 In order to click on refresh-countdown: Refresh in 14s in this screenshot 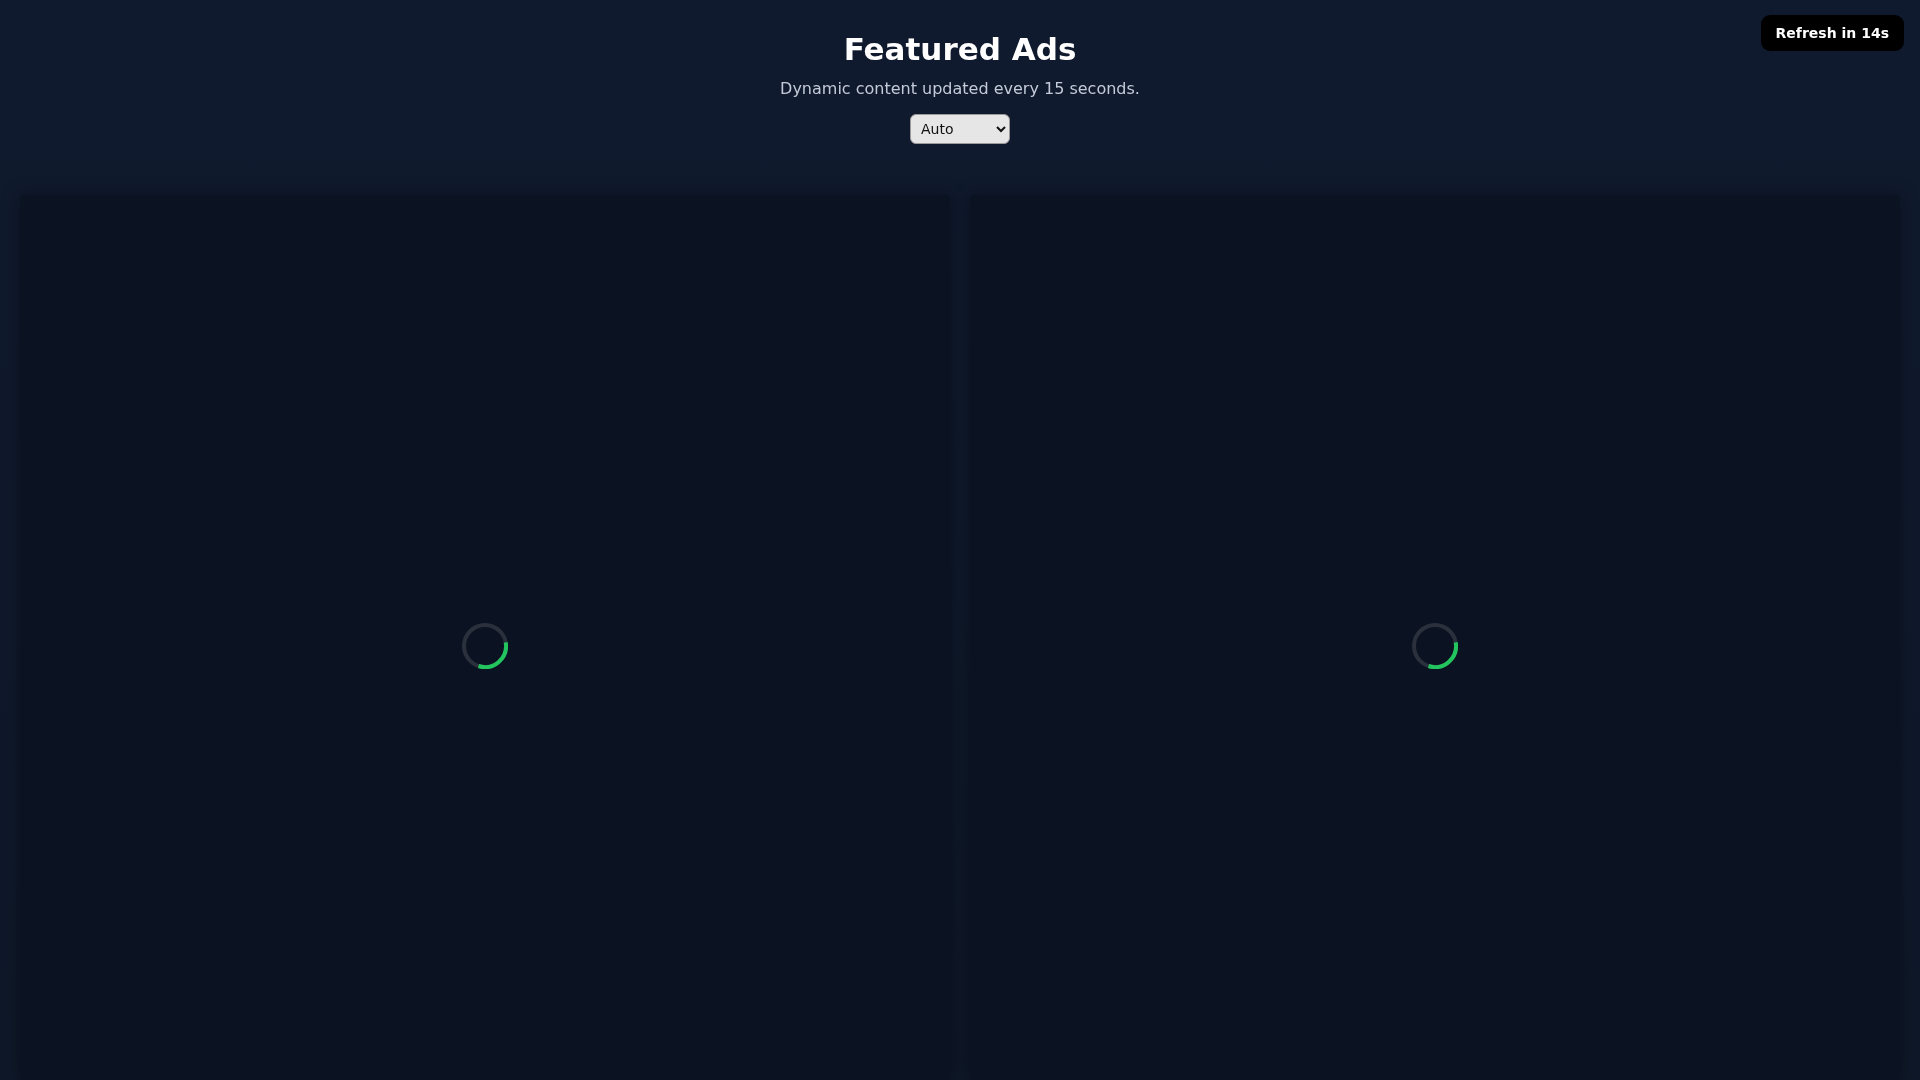, I will do `click(1832, 33)`.